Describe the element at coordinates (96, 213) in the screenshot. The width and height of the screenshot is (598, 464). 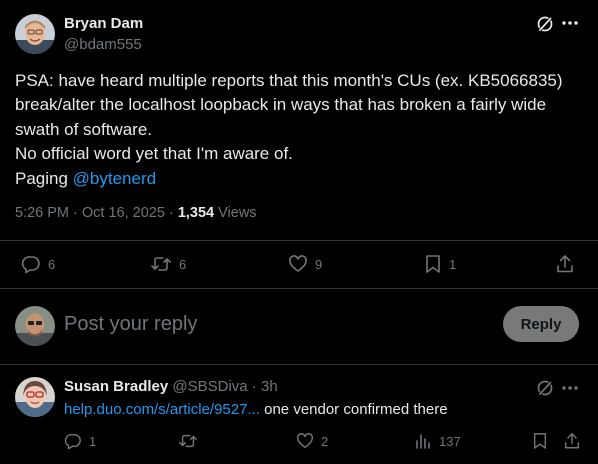
I see `post-timestamp: 5:26 PM · Oct 16, 2025 ·` at that location.